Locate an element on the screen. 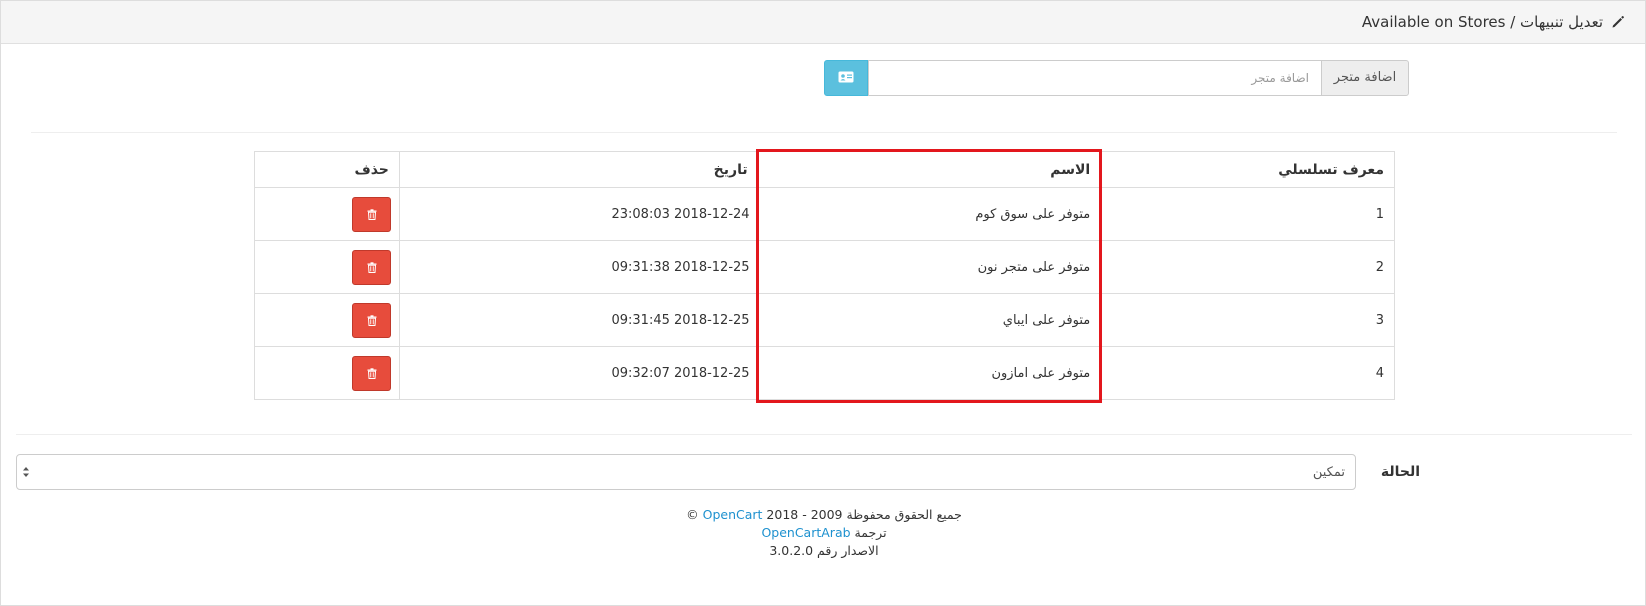 The height and width of the screenshot is (606, 1646). id-card-icon is located at coordinates (846, 78).